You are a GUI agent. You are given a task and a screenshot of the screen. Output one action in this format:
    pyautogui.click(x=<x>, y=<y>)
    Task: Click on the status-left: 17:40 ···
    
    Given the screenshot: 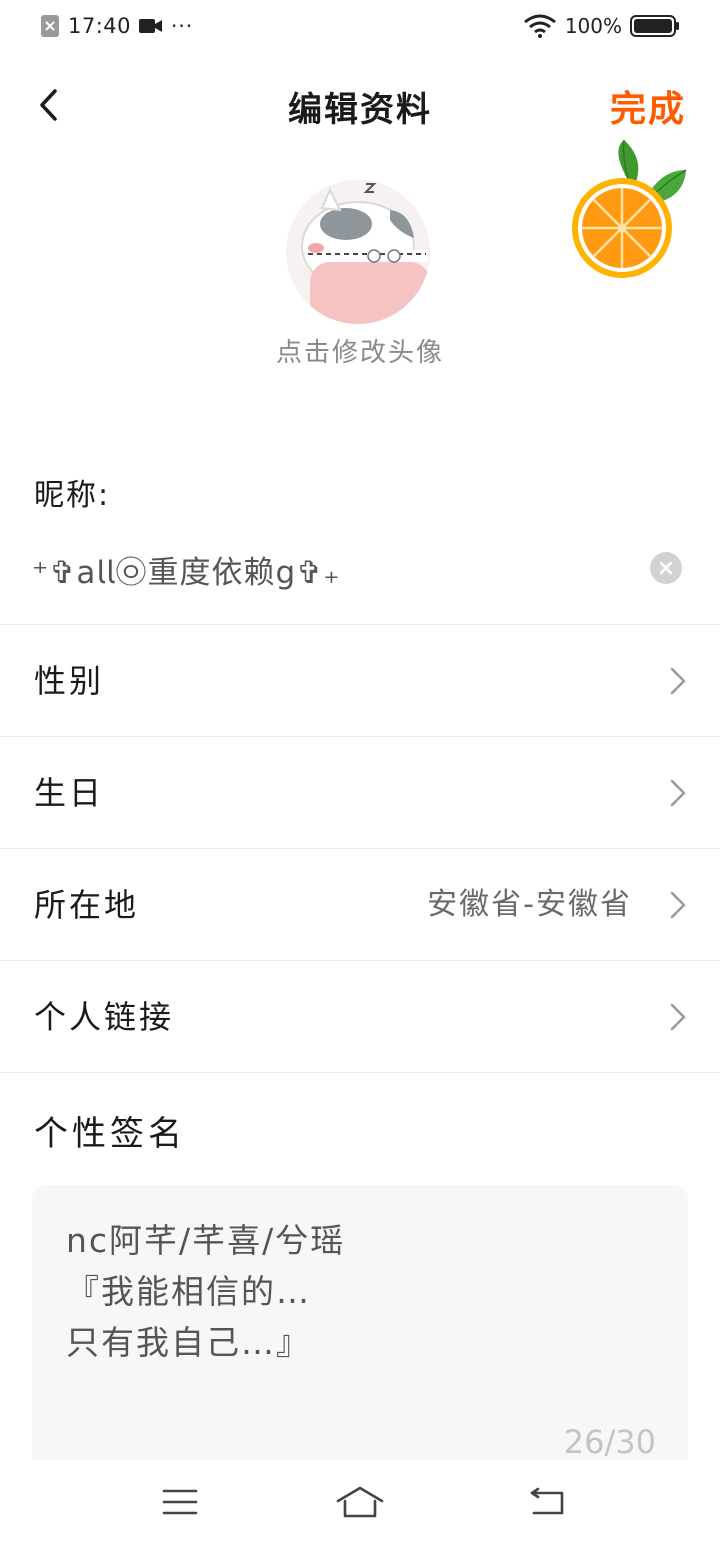 What is the action you would take?
    pyautogui.click(x=116, y=26)
    